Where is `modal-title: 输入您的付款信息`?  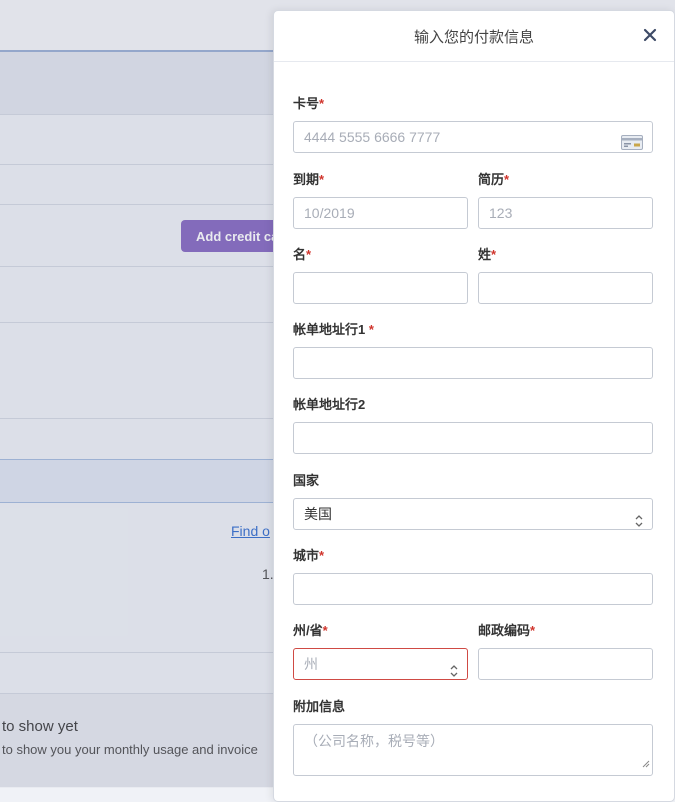 modal-title: 输入您的付款信息 is located at coordinates (473, 37).